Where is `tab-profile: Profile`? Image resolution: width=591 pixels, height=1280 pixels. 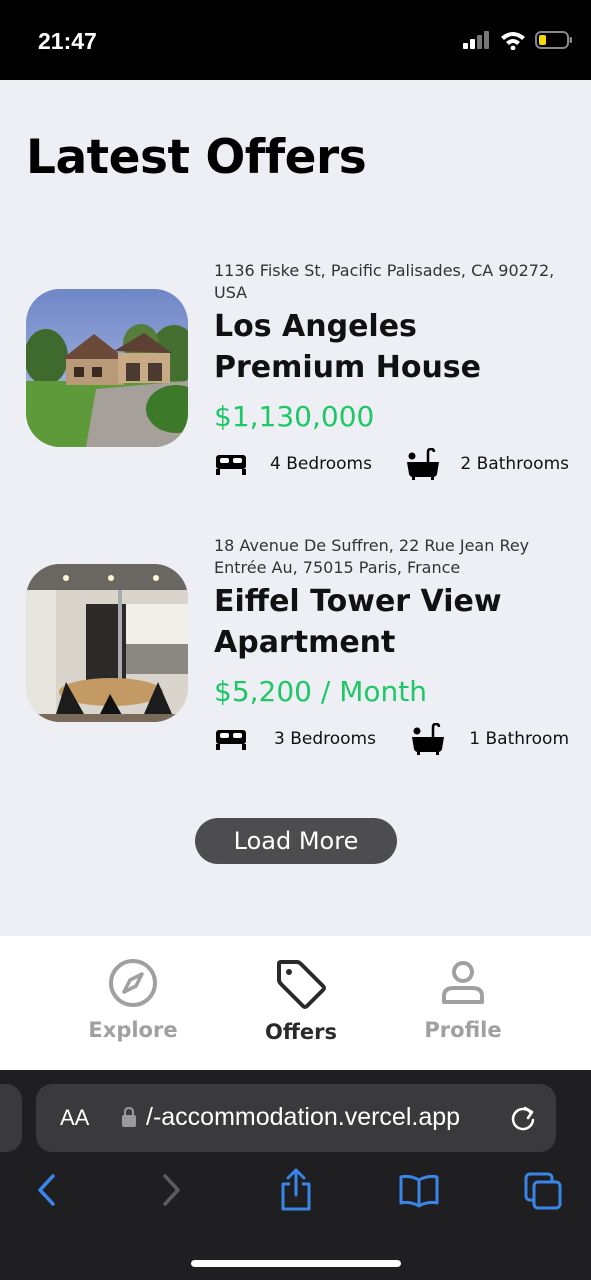 tab-profile: Profile is located at coordinates (463, 1000).